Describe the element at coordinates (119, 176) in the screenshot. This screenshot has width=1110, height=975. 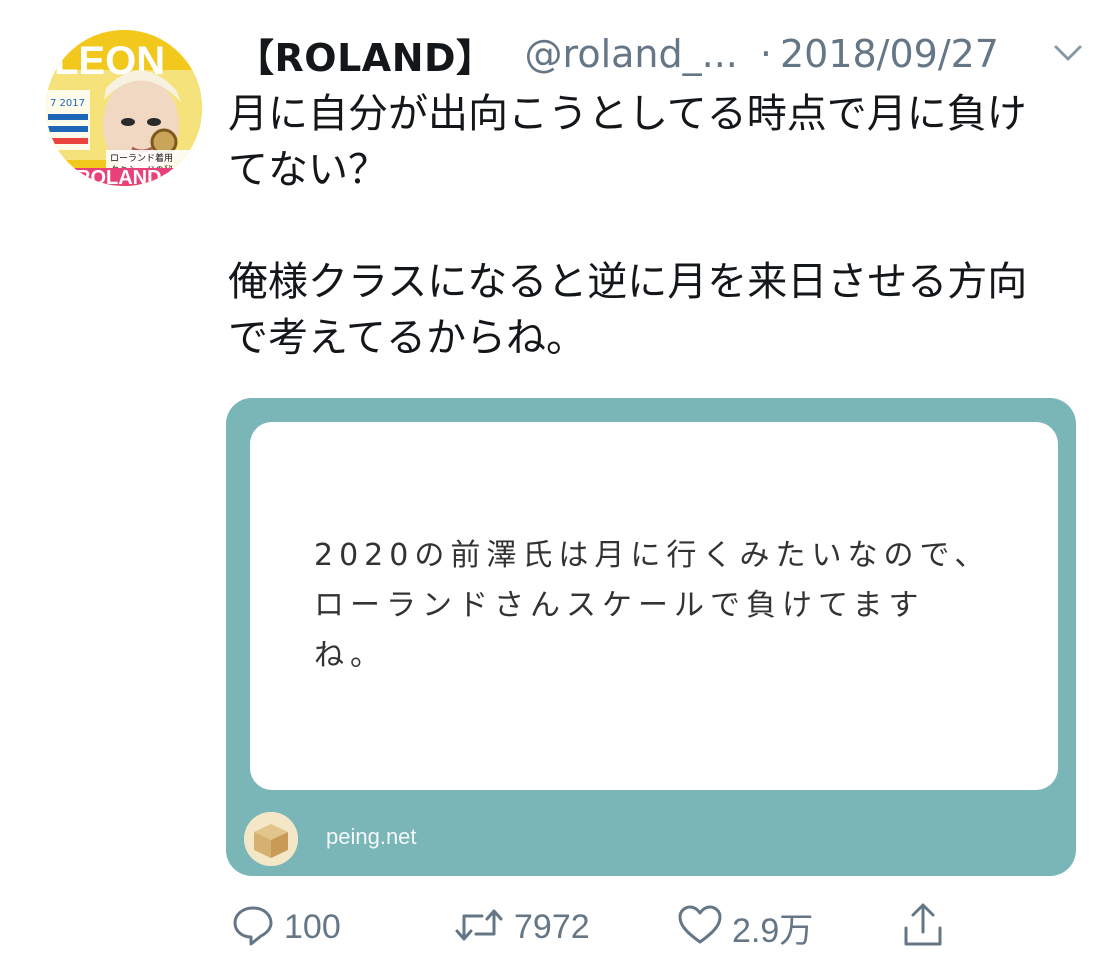
I see `svg-text: ROLAND` at that location.